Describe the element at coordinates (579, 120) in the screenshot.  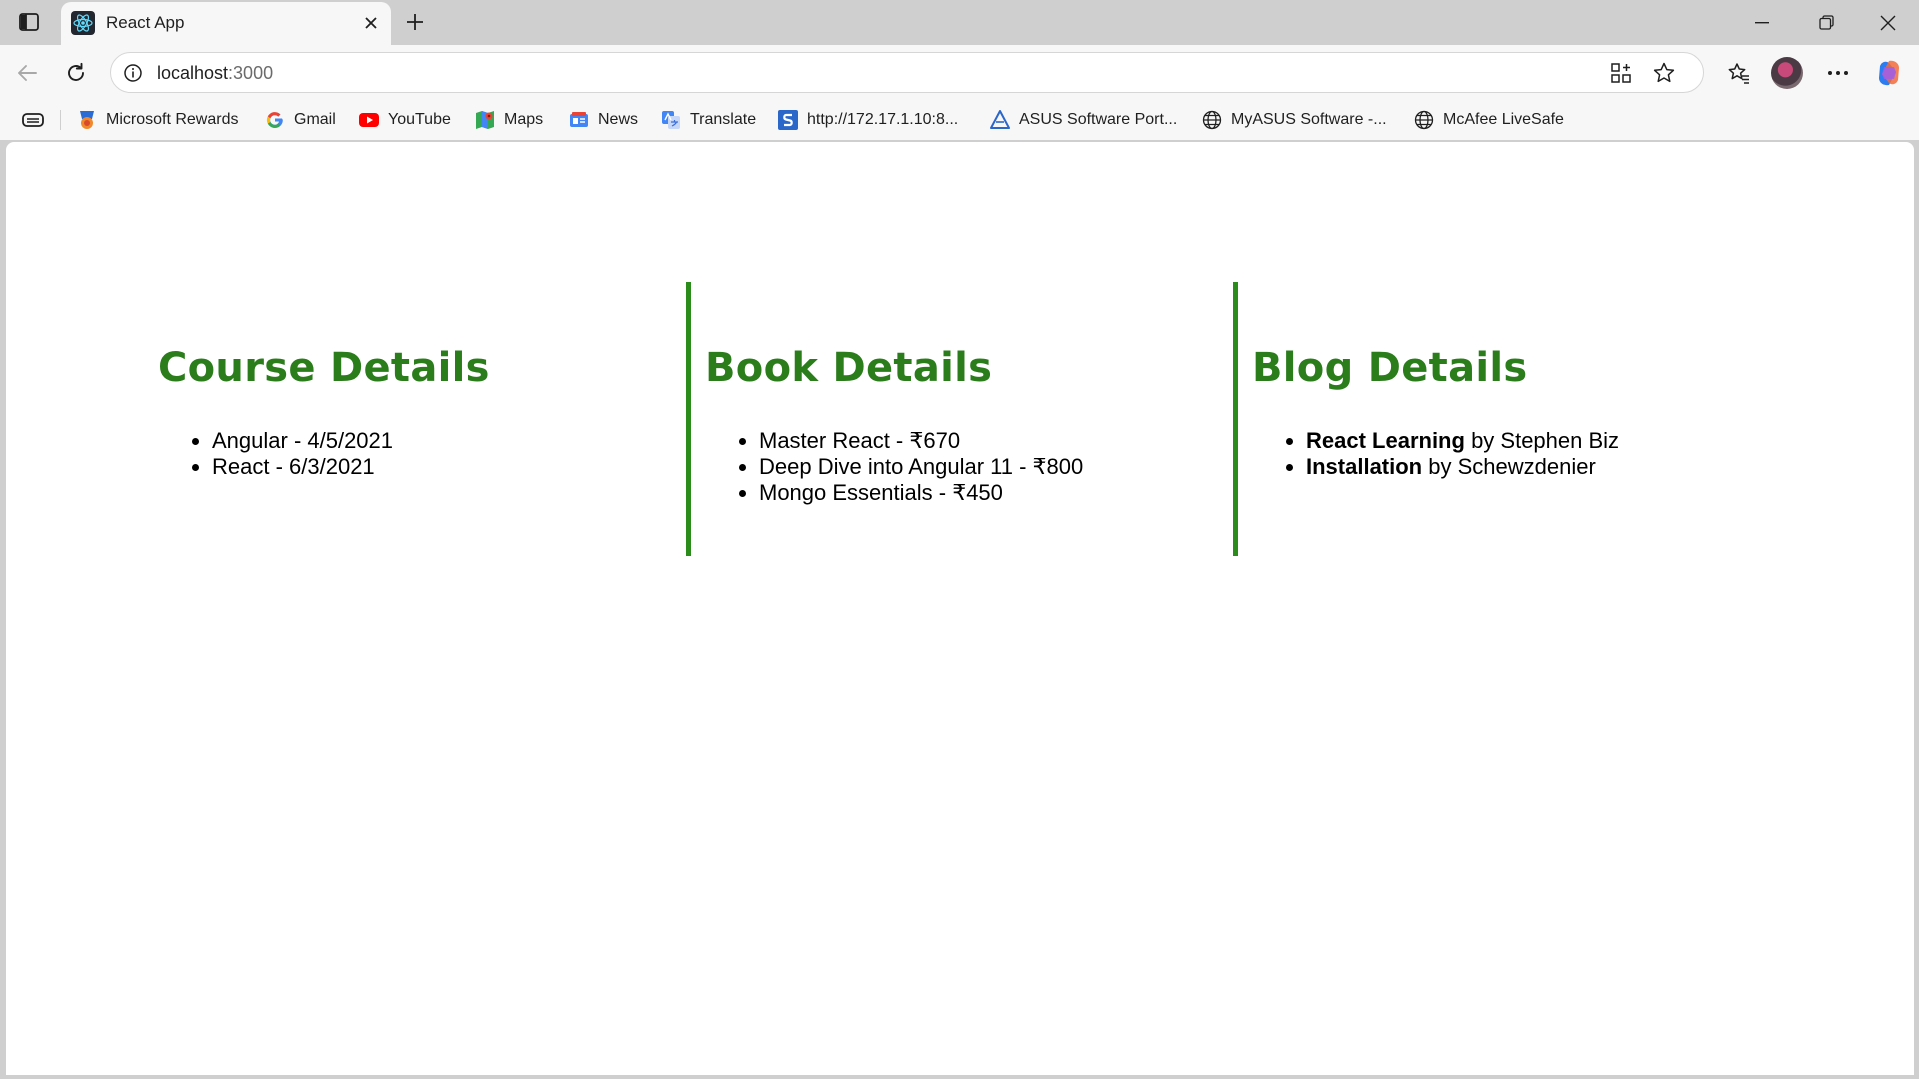
I see `news-icon` at that location.